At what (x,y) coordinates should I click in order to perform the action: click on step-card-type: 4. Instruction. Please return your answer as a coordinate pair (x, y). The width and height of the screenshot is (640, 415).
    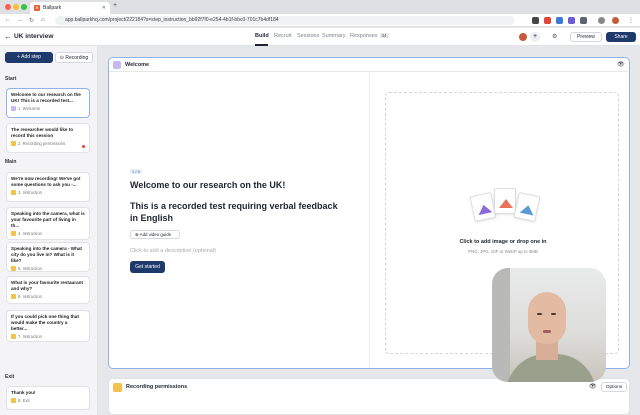
    Looking at the image, I should click on (48, 233).